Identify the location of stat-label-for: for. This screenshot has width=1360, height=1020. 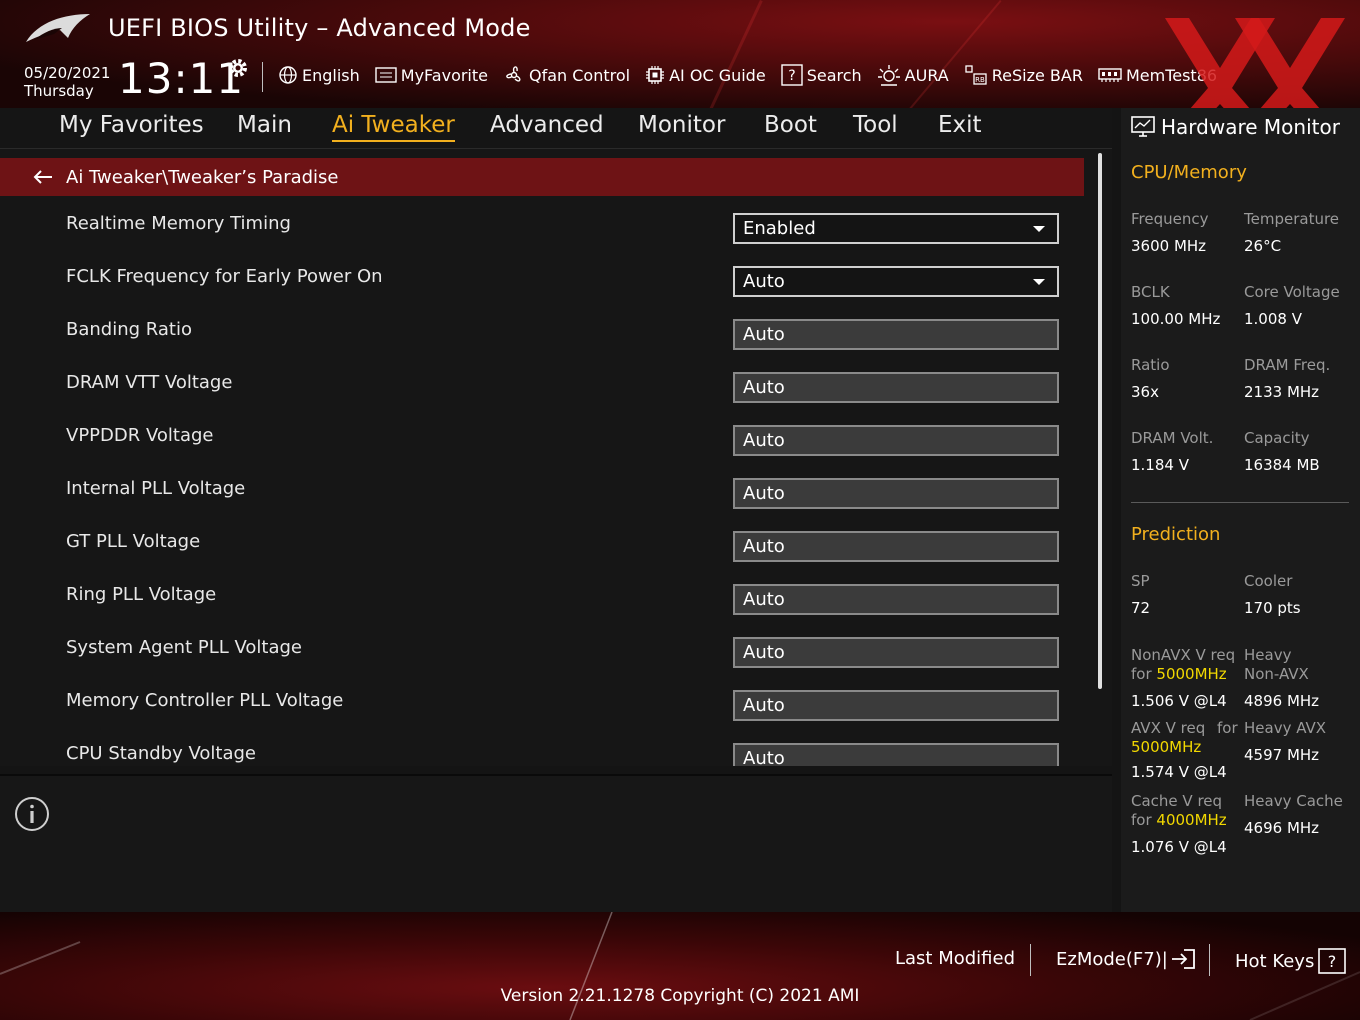
(1144, 820).